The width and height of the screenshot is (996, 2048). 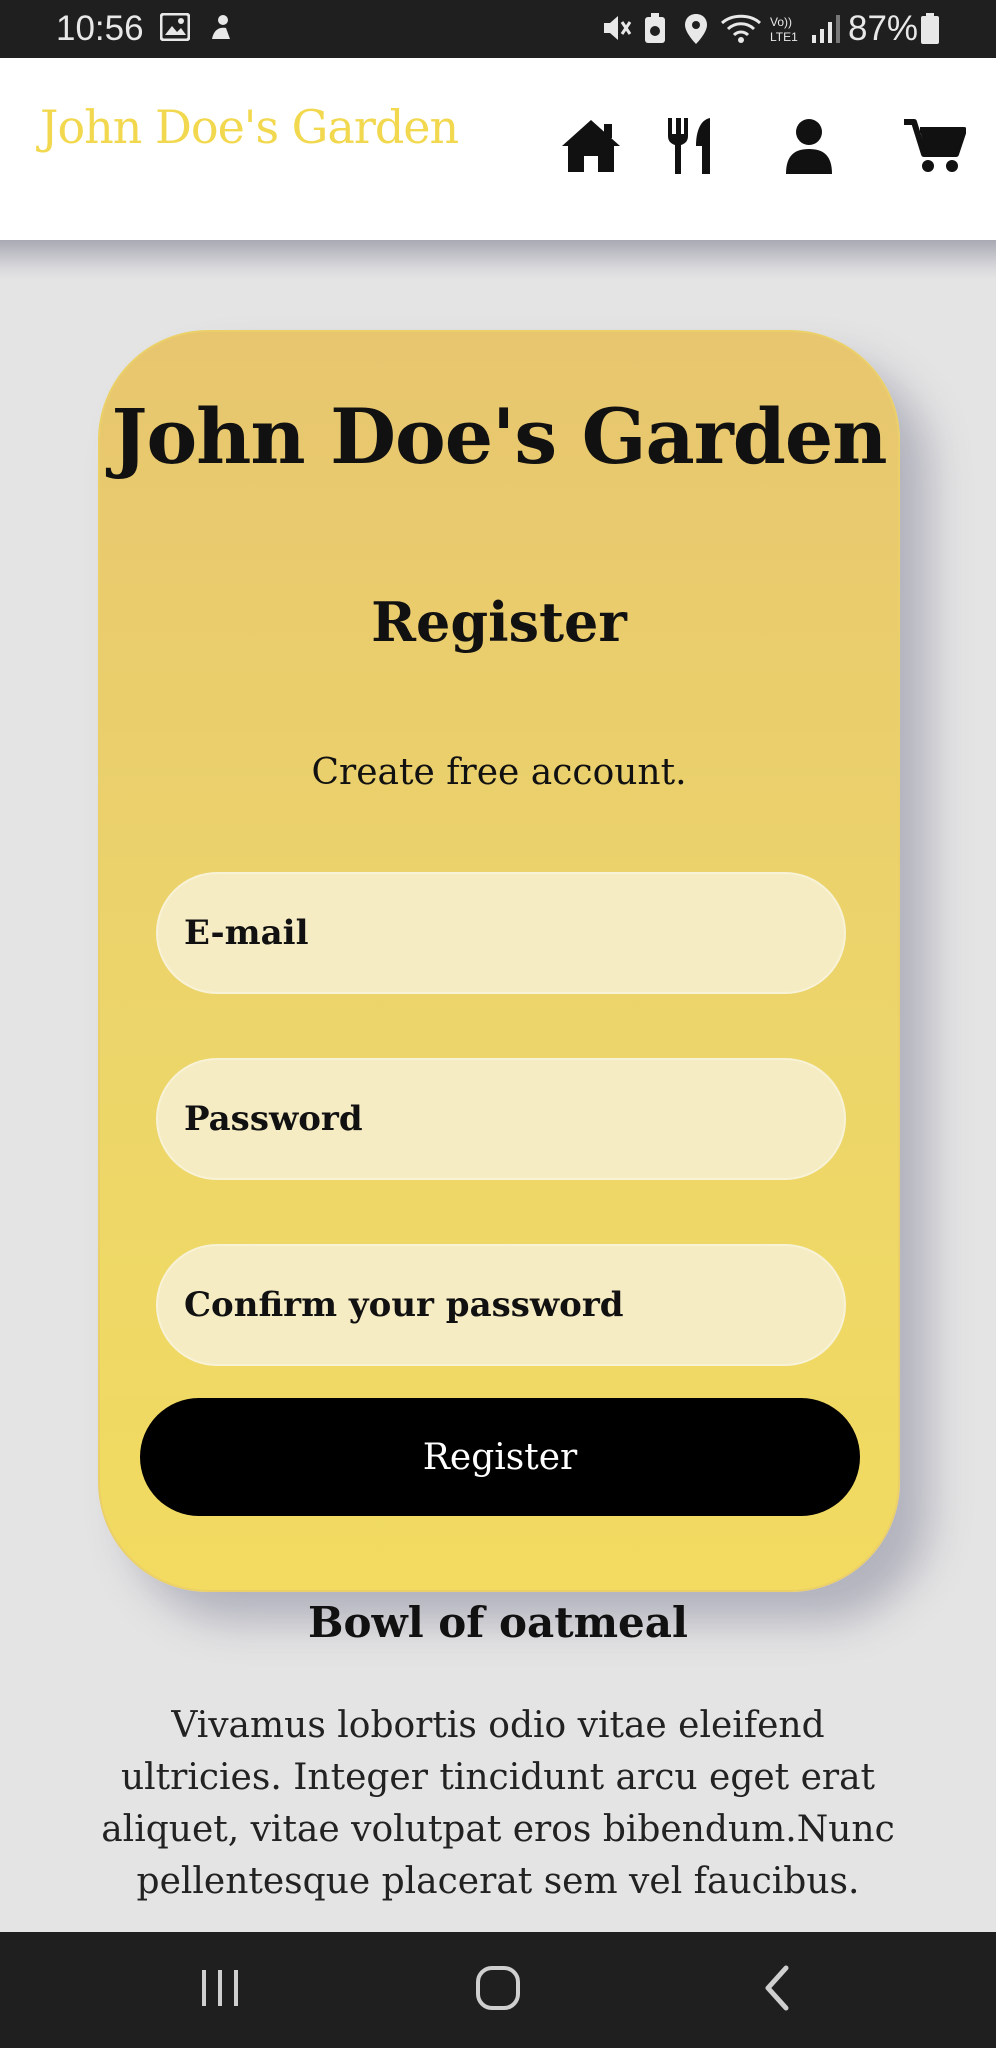 I want to click on item-title: Bowl of oatmeal, so click(x=498, y=1622).